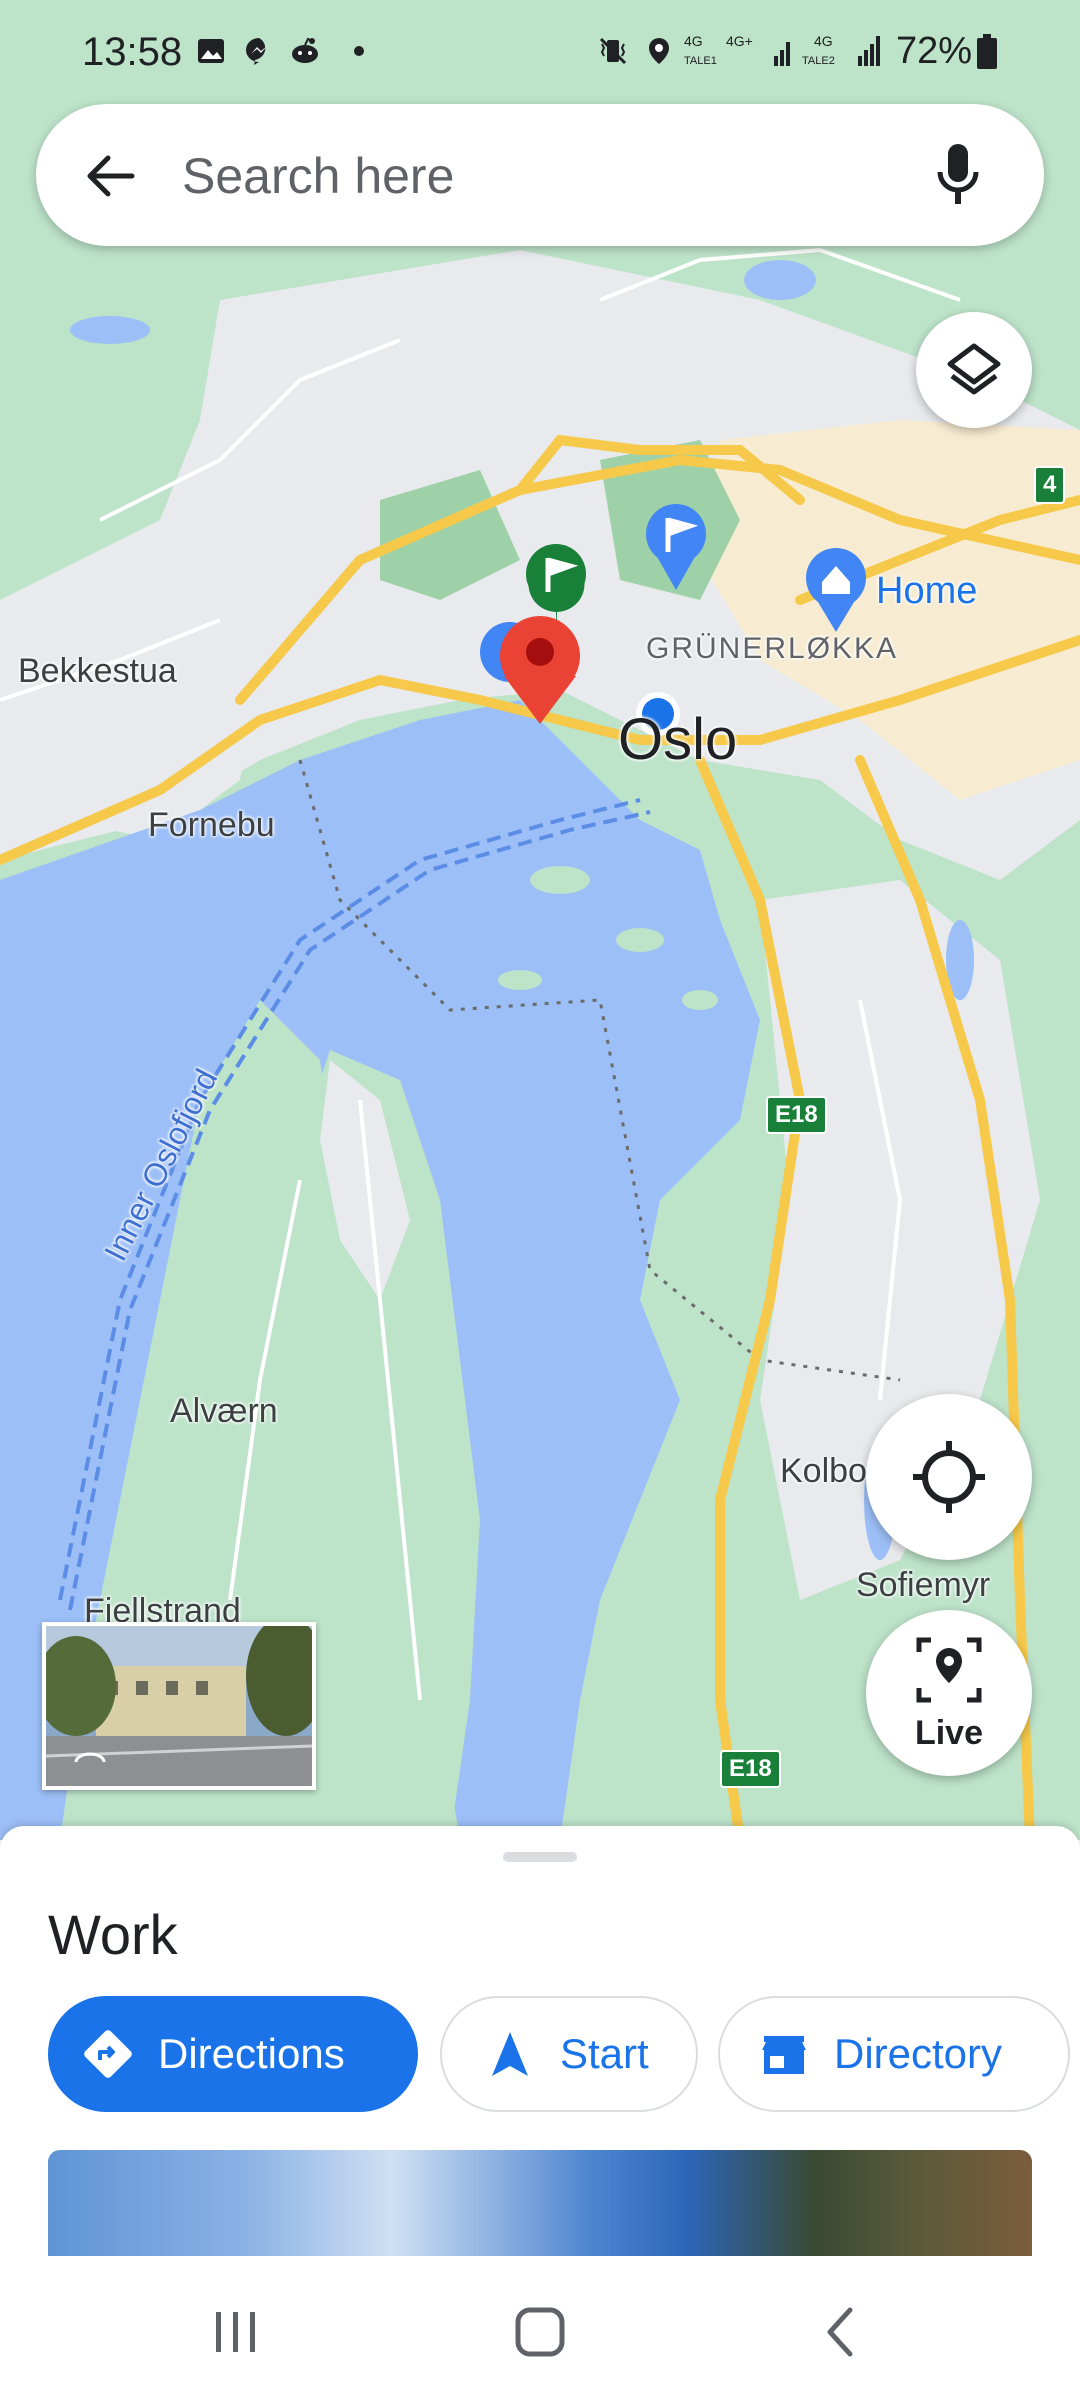 The height and width of the screenshot is (2400, 1080). Describe the element at coordinates (540, 1857) in the screenshot. I see `sheet-drag-handle` at that location.